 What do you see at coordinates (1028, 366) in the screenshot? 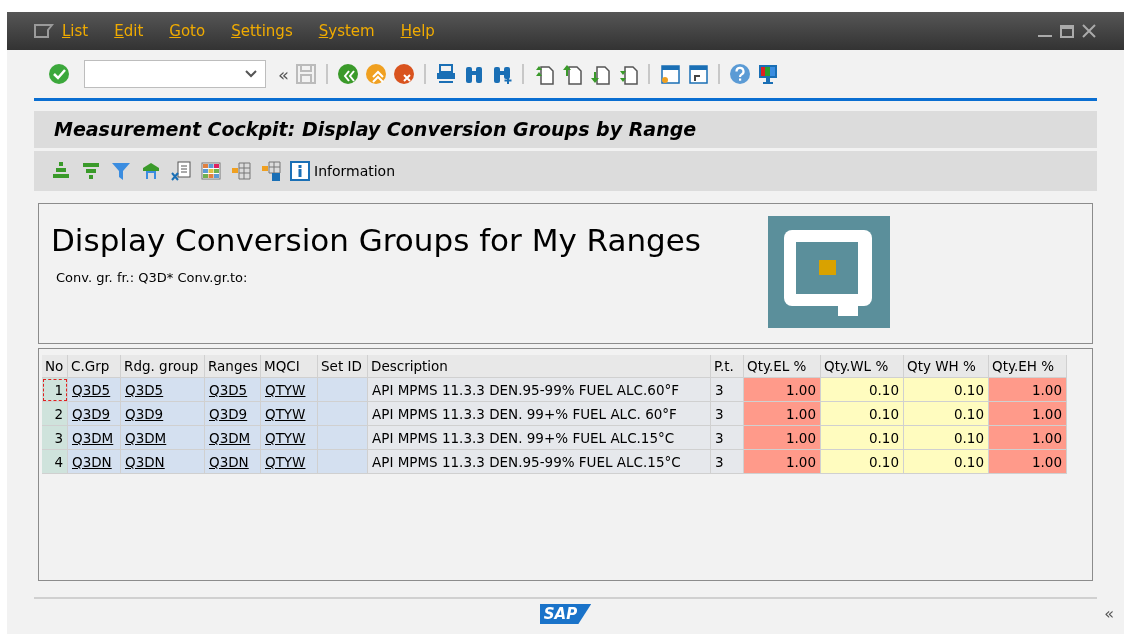
I see `column-header: Qty.EH %` at bounding box center [1028, 366].